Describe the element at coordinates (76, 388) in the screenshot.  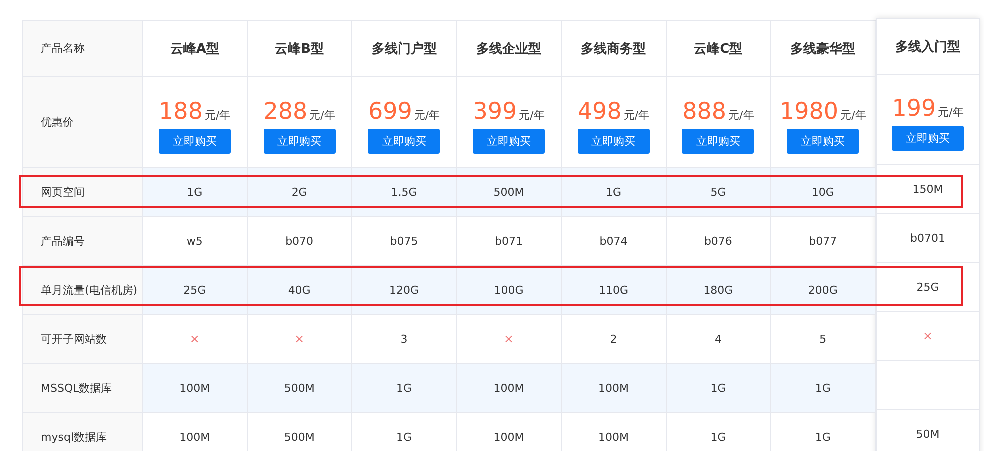
I see `row-label: MSSQL数据库` at that location.